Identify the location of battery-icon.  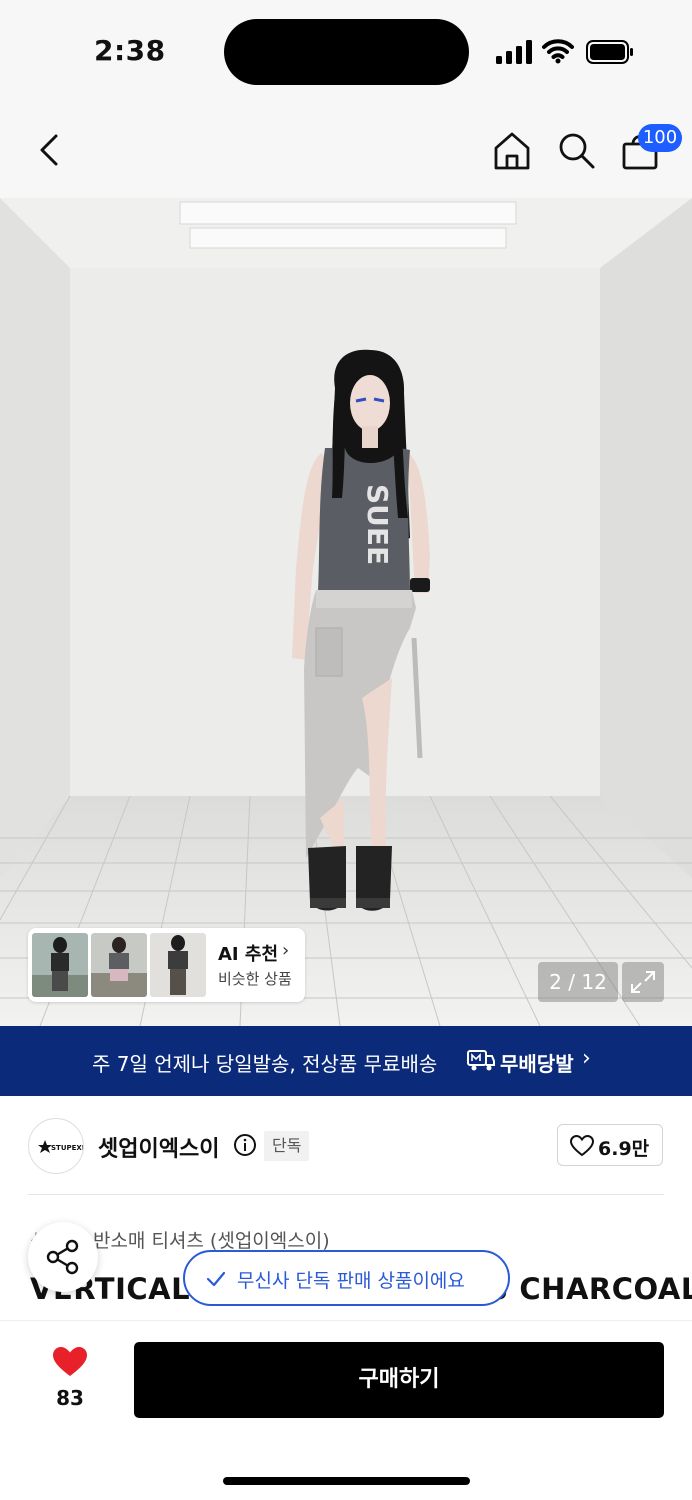
(609, 52).